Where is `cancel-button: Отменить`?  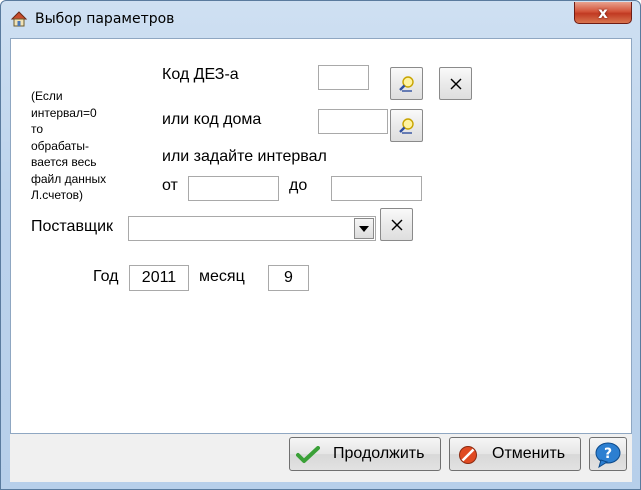 cancel-button: Отменить is located at coordinates (515, 454).